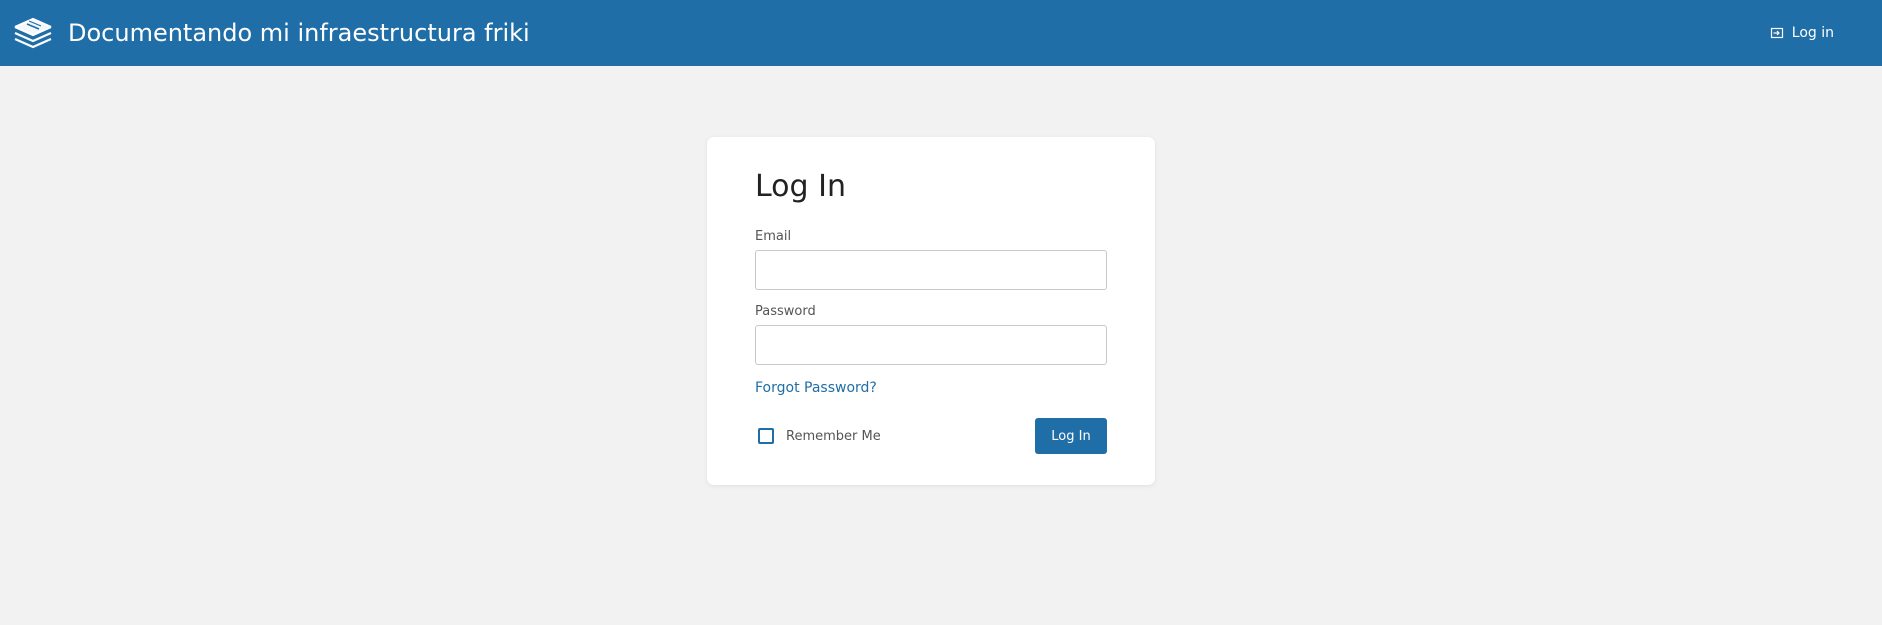 The width and height of the screenshot is (1882, 625). I want to click on site-home-link: Documentando mi infraestructura friki, so click(271, 33).